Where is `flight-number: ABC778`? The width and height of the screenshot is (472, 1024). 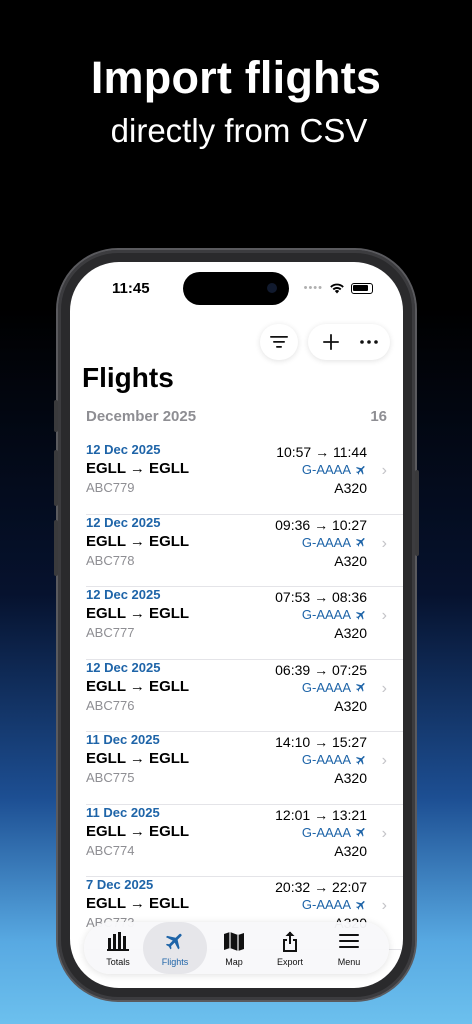 flight-number: ABC778 is located at coordinates (110, 560).